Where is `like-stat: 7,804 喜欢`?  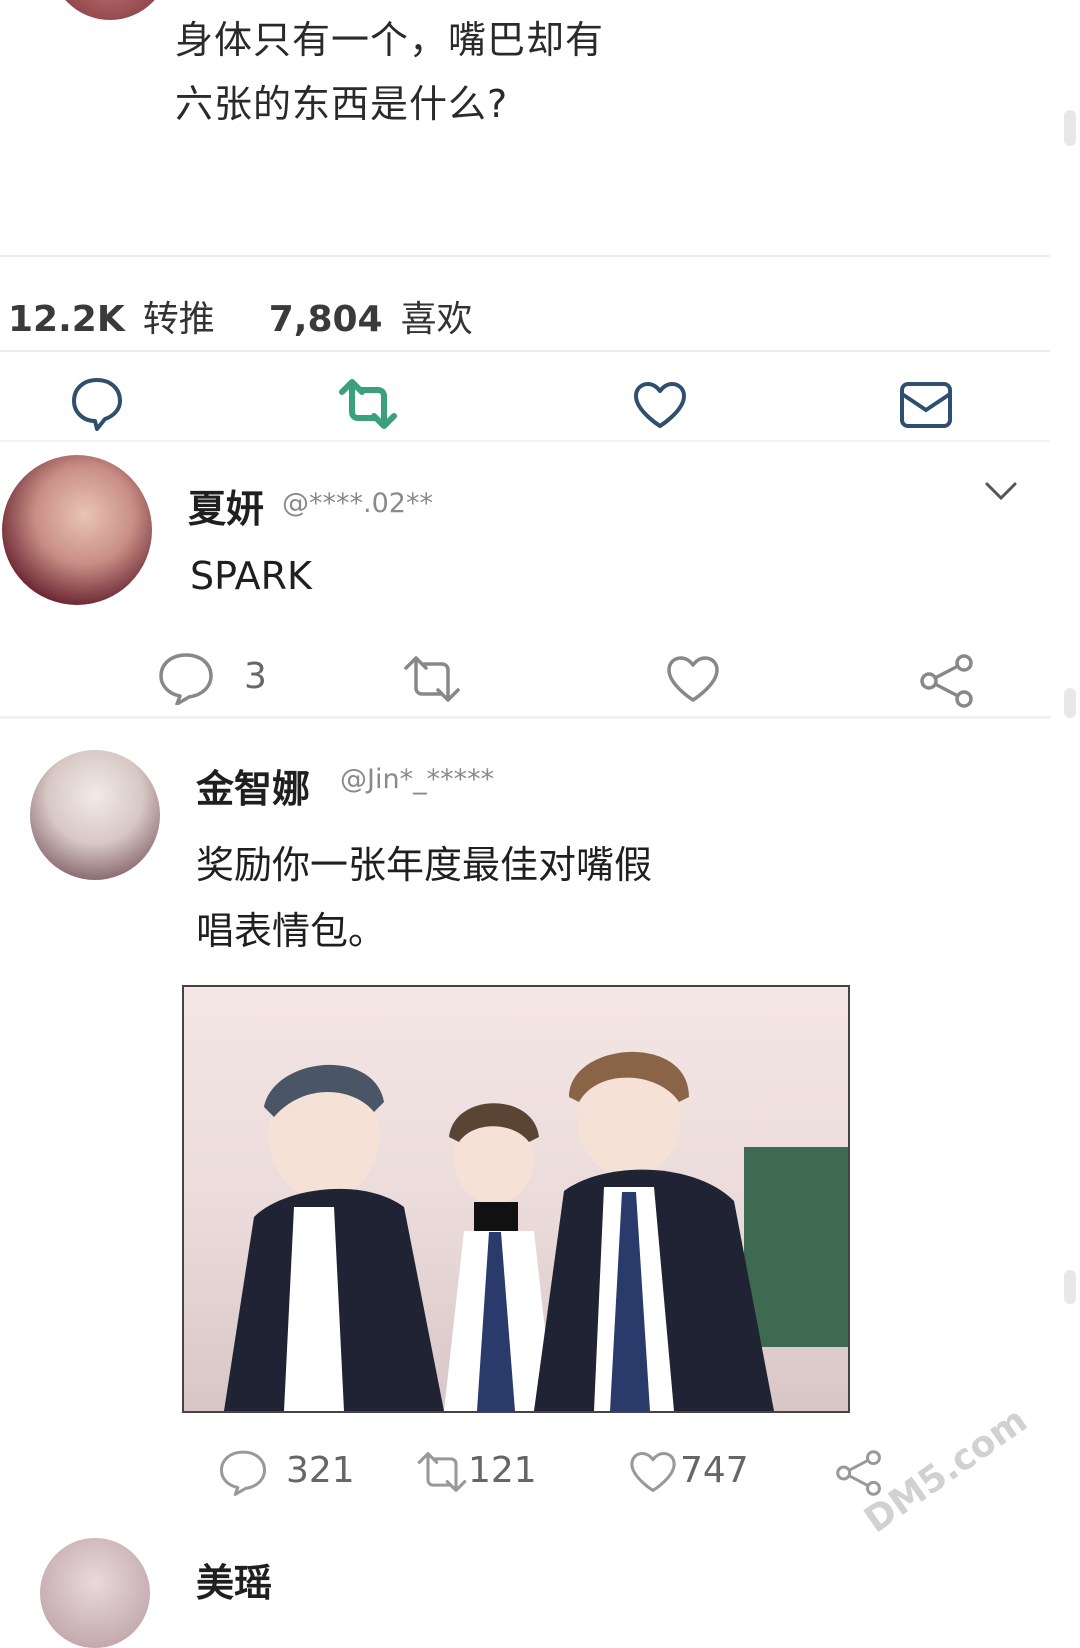 like-stat: 7,804 喜欢 is located at coordinates (371, 316).